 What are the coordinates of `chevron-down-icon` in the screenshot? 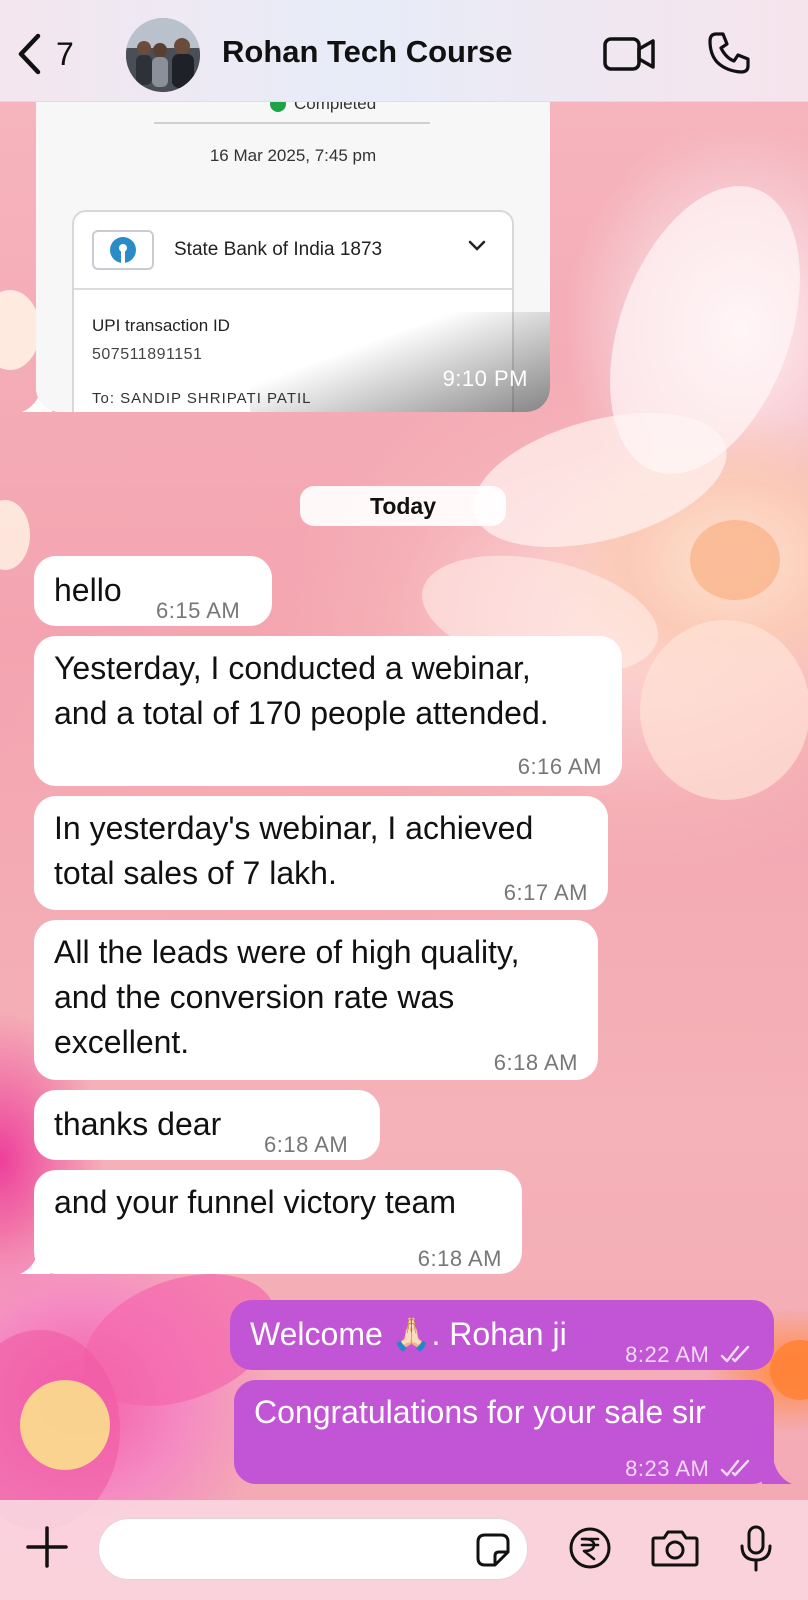 It's located at (477, 245).